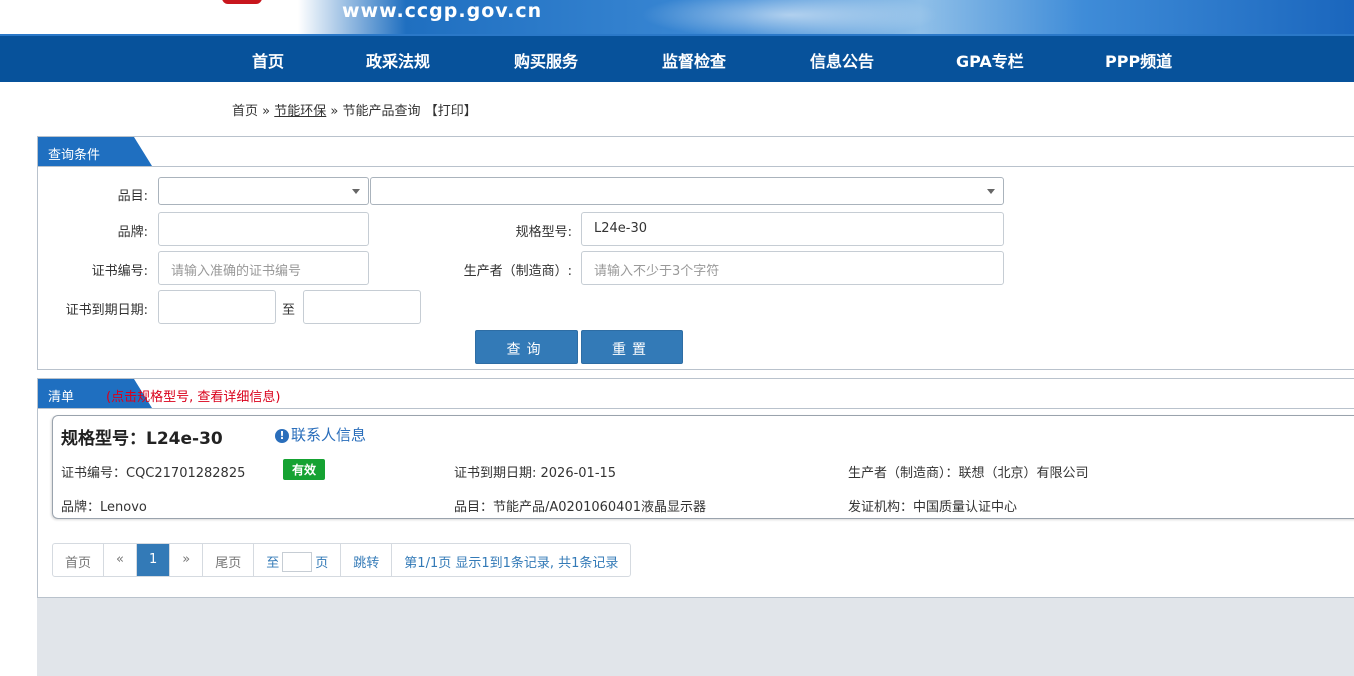  What do you see at coordinates (543, 232) in the screenshot?
I see `model-label: 规格型号:` at bounding box center [543, 232].